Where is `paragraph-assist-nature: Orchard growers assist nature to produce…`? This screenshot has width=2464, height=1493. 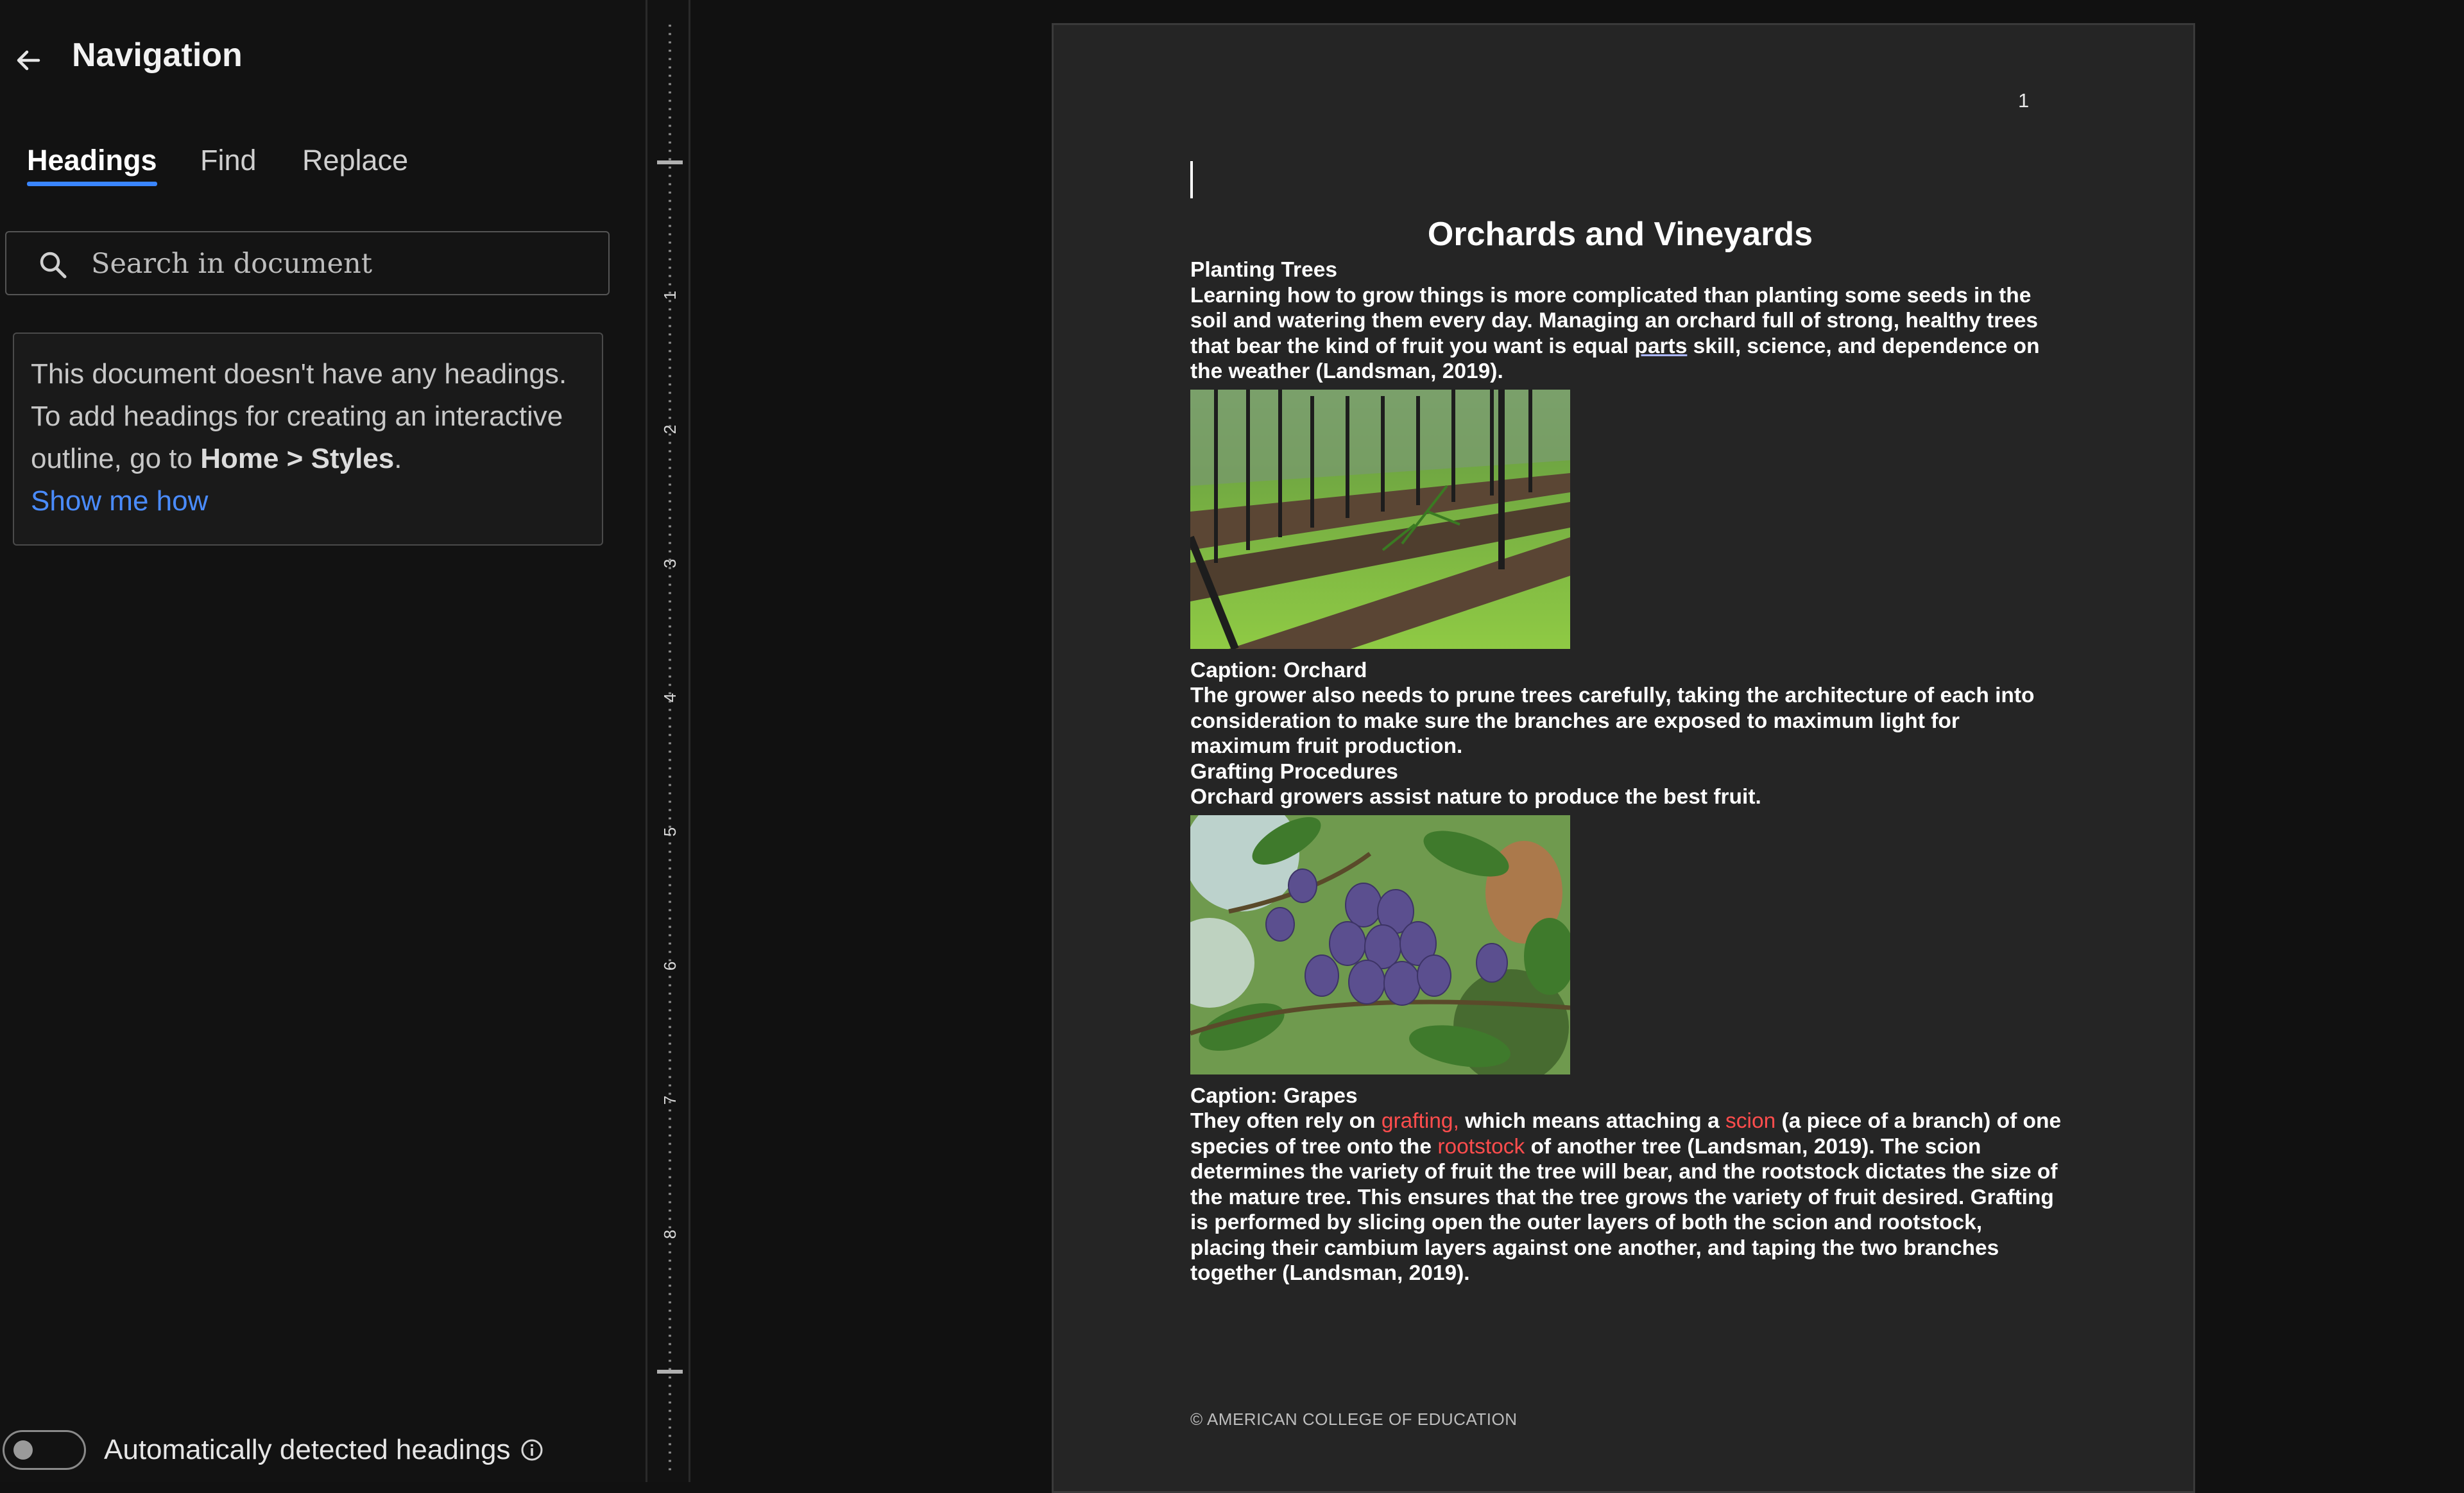 paragraph-assist-nature: Orchard growers assist nature to produce… is located at coordinates (1627, 797).